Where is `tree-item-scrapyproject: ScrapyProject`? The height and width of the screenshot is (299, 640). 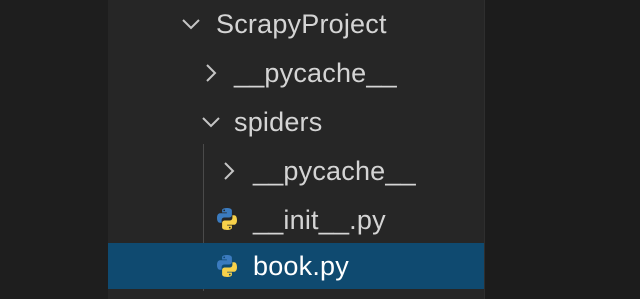
tree-item-scrapyproject: ScrapyProject is located at coordinates (296, 24).